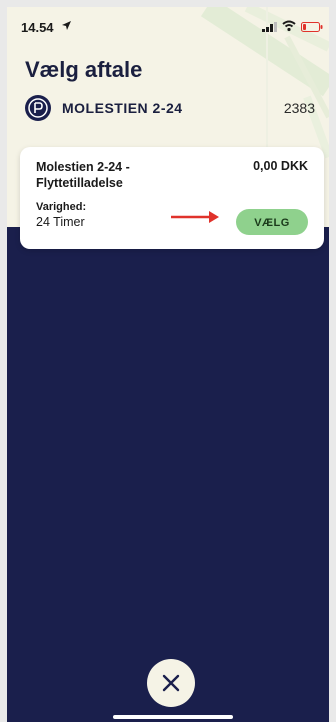 This screenshot has height=722, width=336. What do you see at coordinates (168, 25) in the screenshot?
I see `status-bar: 14.54` at bounding box center [168, 25].